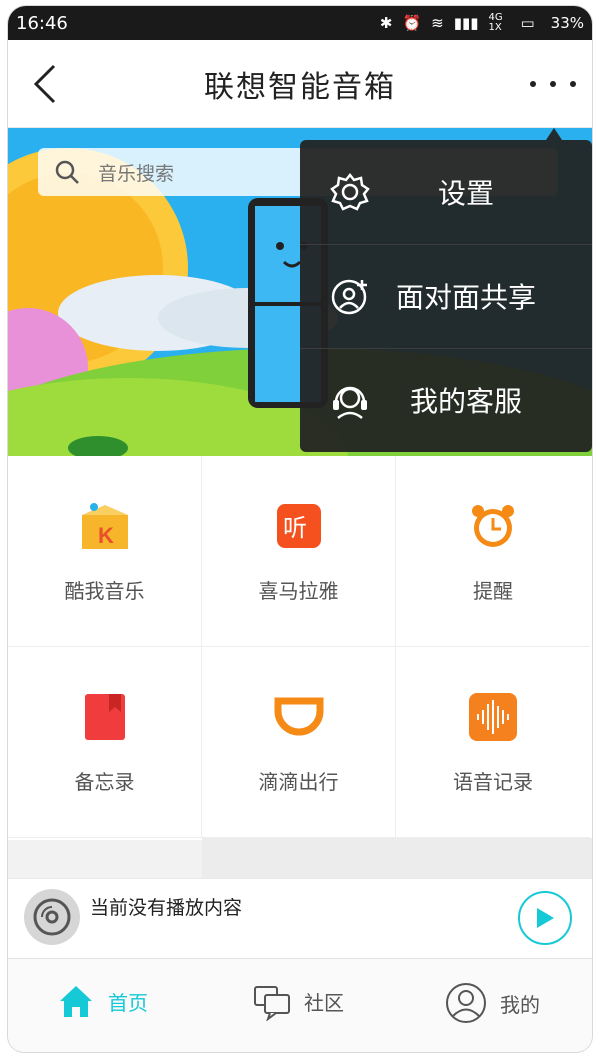 This screenshot has width=600, height=1060. What do you see at coordinates (482, 23) in the screenshot?
I see `status-icons: ✱ ⏰ ≋ ▮▮▮ 4G 1X ▭ 33%` at bounding box center [482, 23].